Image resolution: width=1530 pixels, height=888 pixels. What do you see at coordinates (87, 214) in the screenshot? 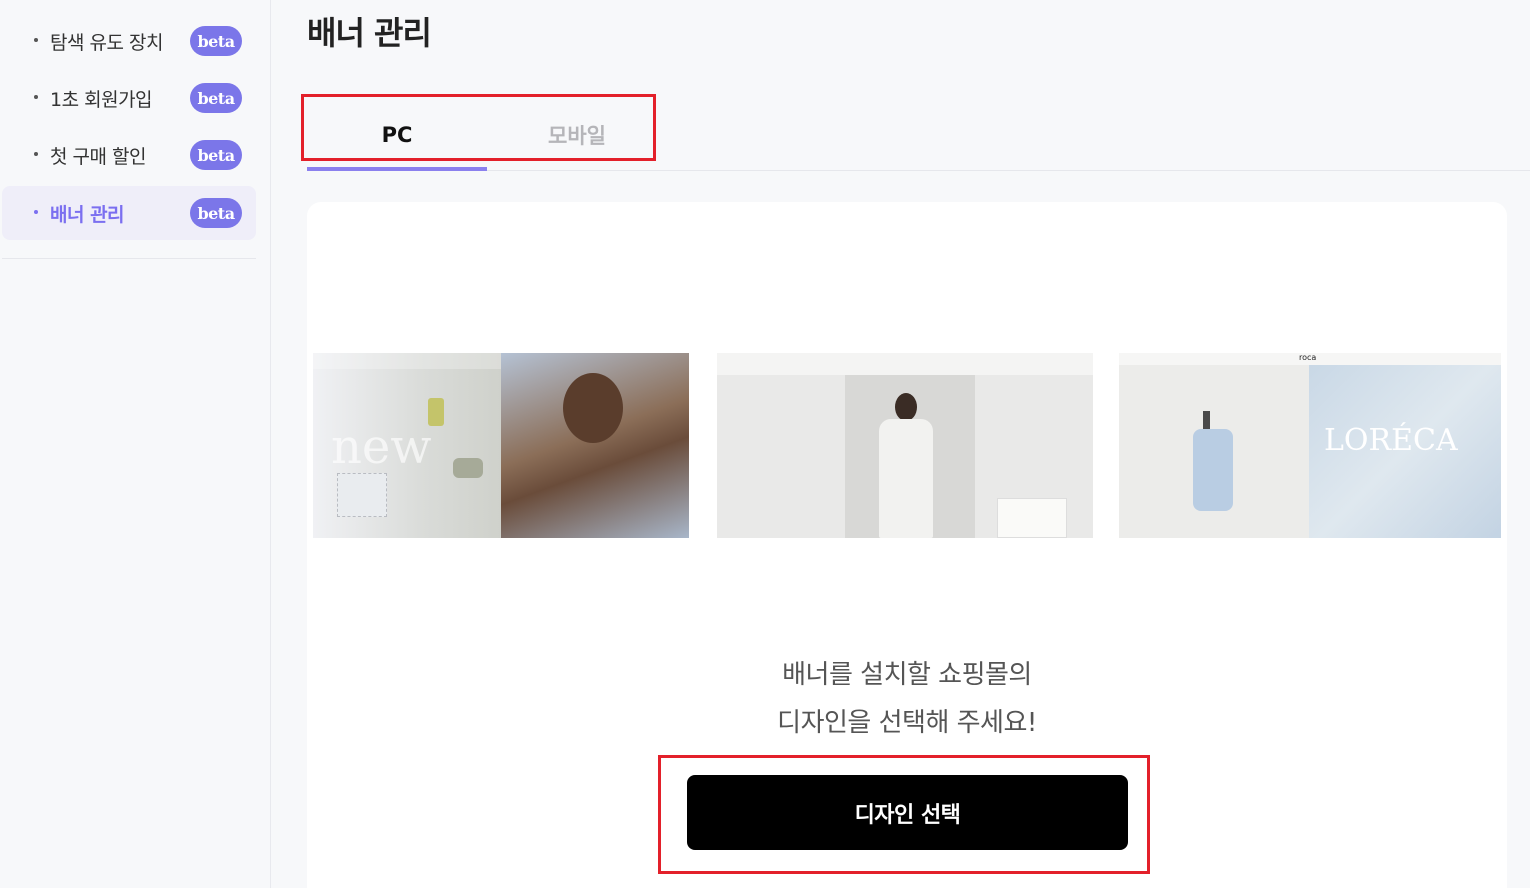
I see `sidebar-item-label: 배너 관리` at bounding box center [87, 214].